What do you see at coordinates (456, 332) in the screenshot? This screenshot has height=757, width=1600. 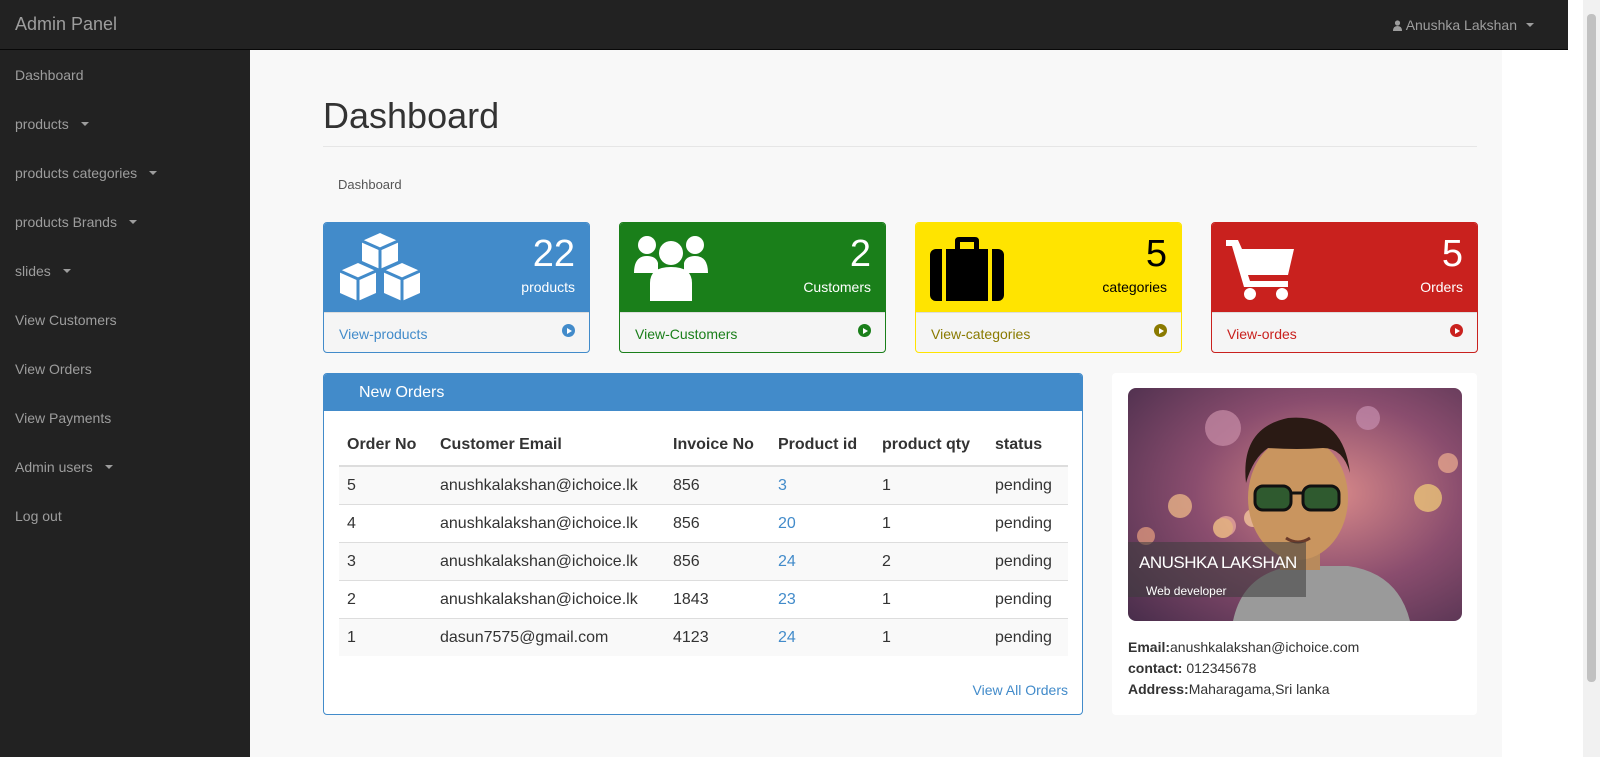 I see `view-products-link: View-products` at bounding box center [456, 332].